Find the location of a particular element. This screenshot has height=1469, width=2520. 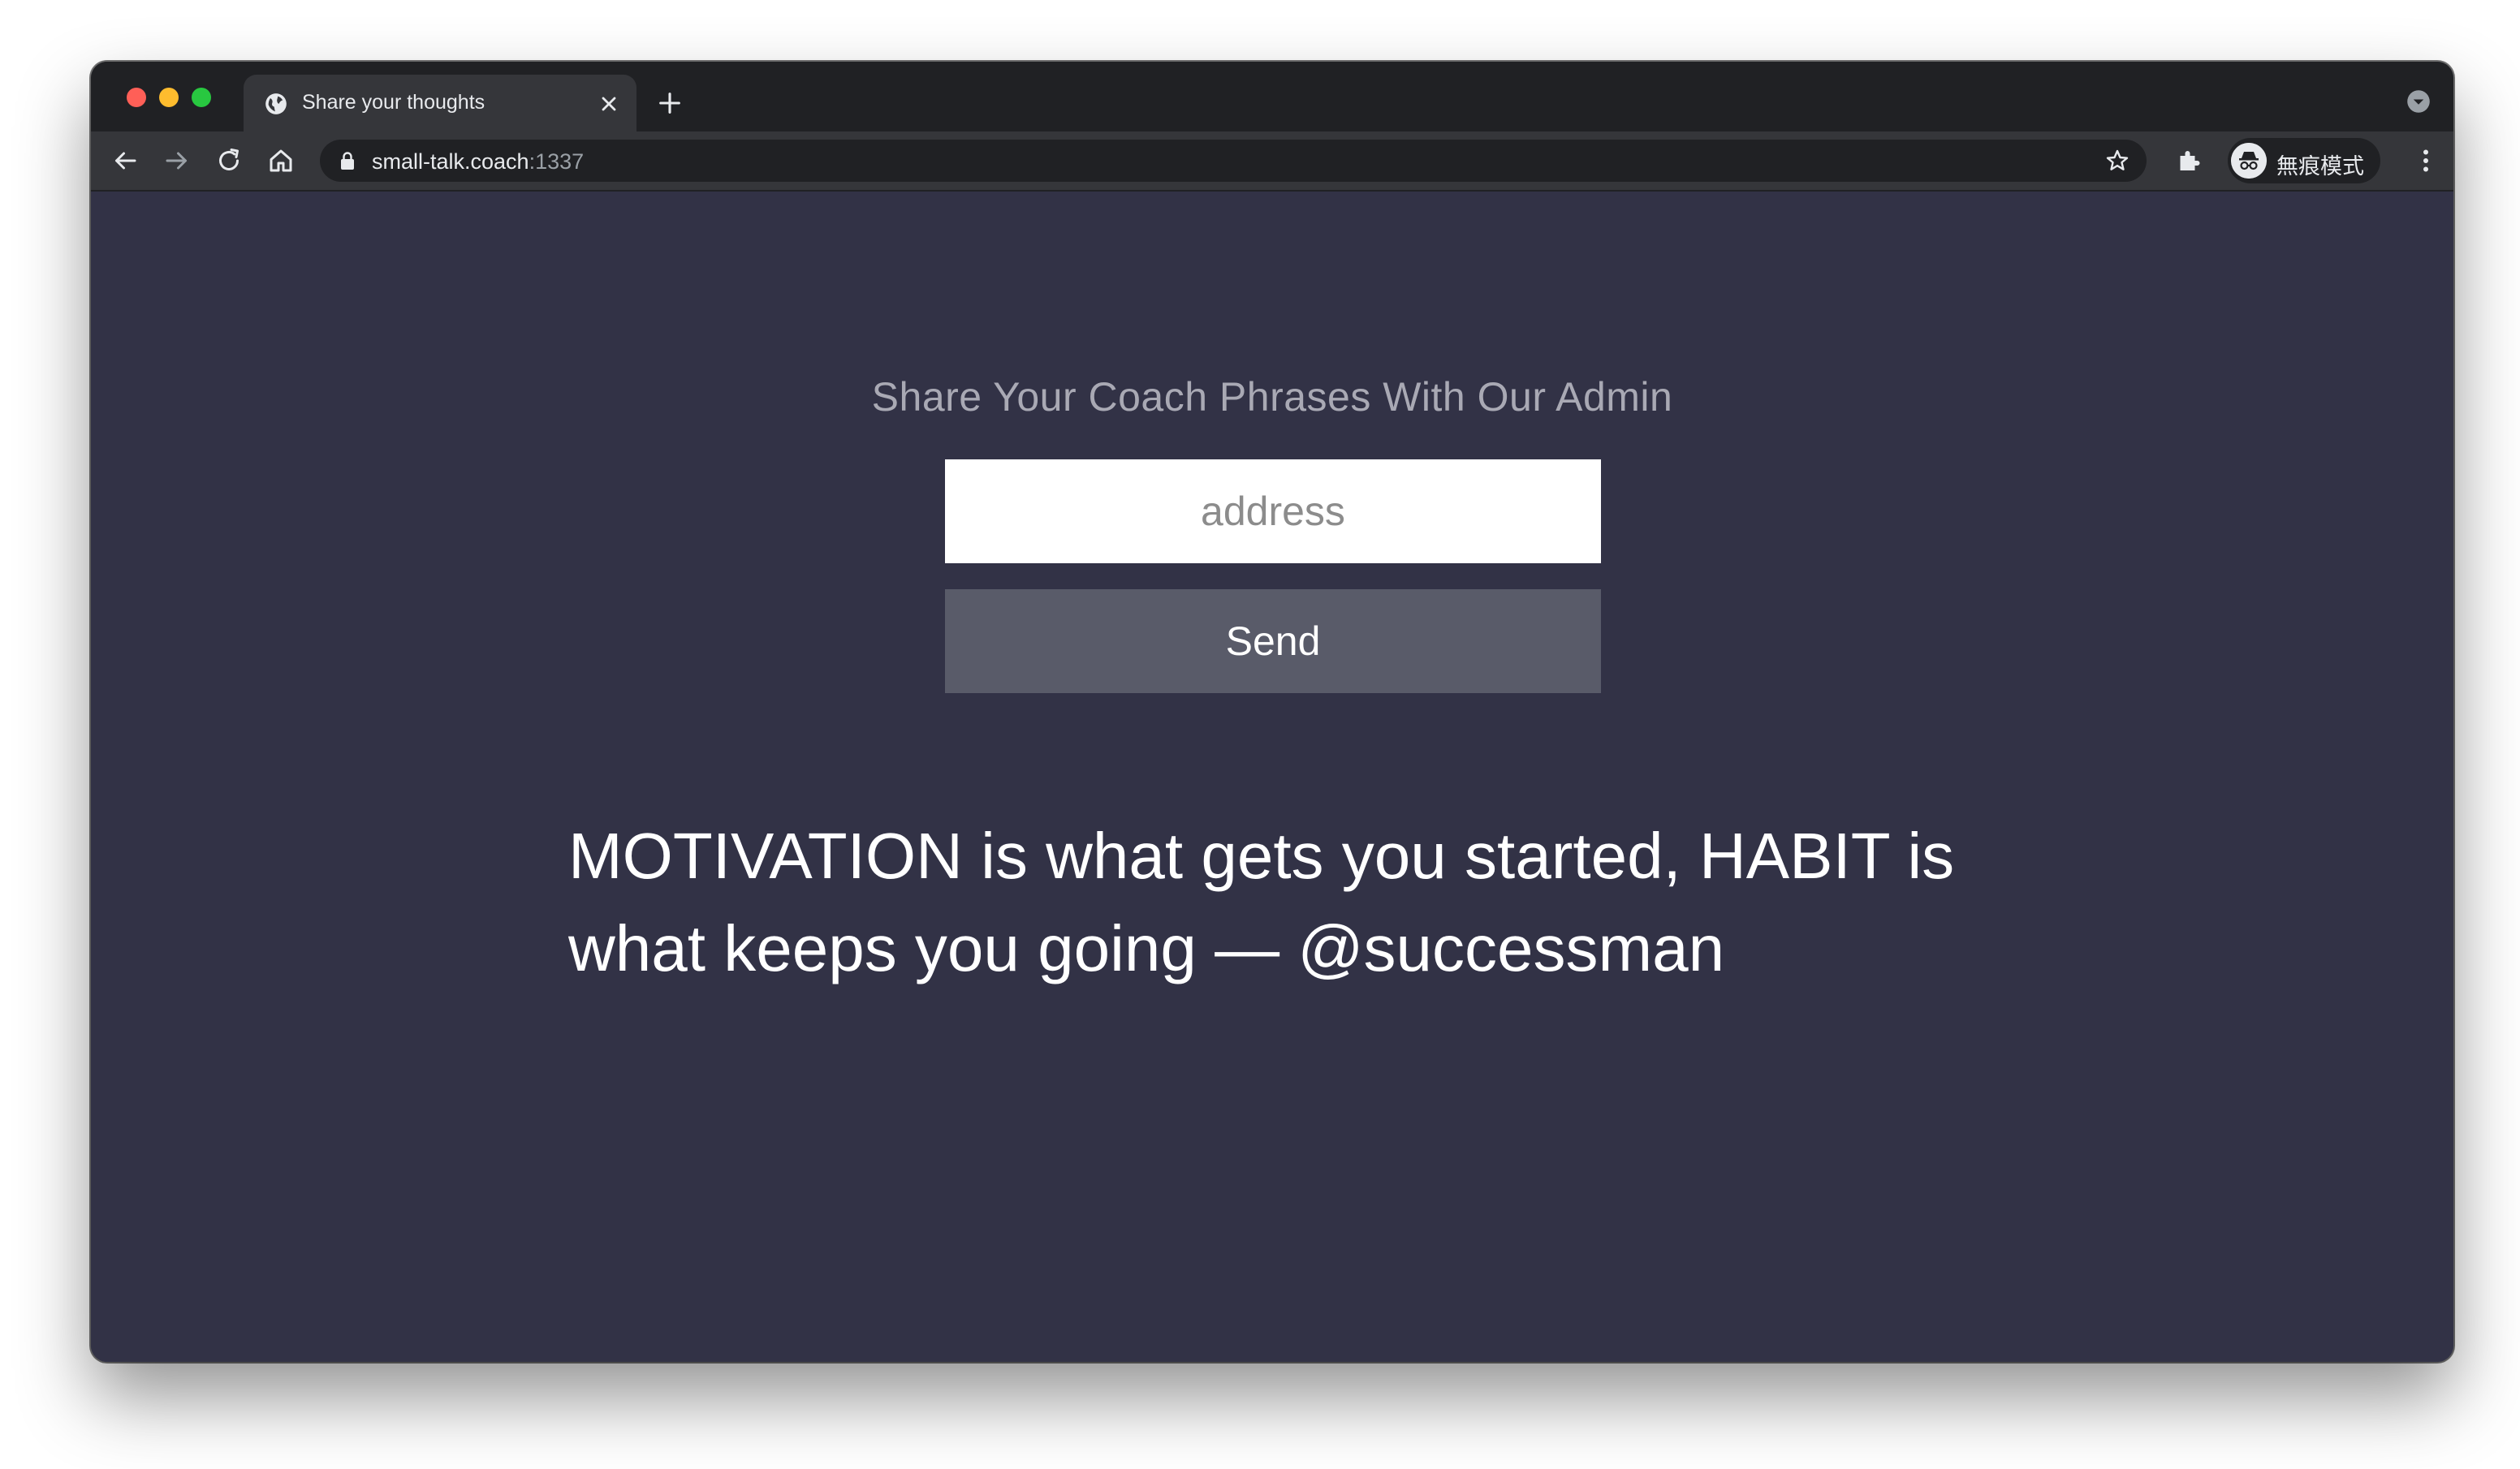

minimize-window-button is located at coordinates (169, 97).